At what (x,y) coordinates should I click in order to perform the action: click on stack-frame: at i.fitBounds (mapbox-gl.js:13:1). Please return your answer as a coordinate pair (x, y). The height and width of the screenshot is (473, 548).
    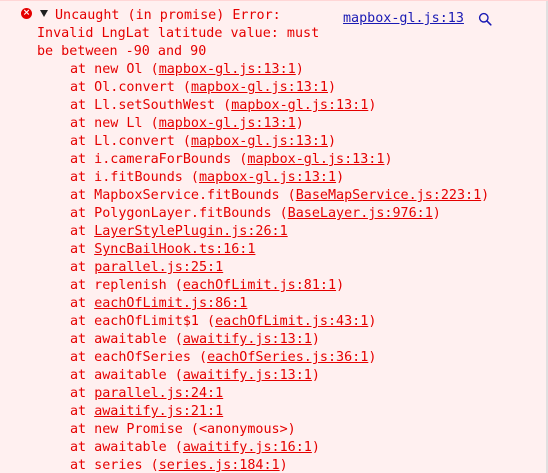
    Looking at the image, I should click on (279, 178).